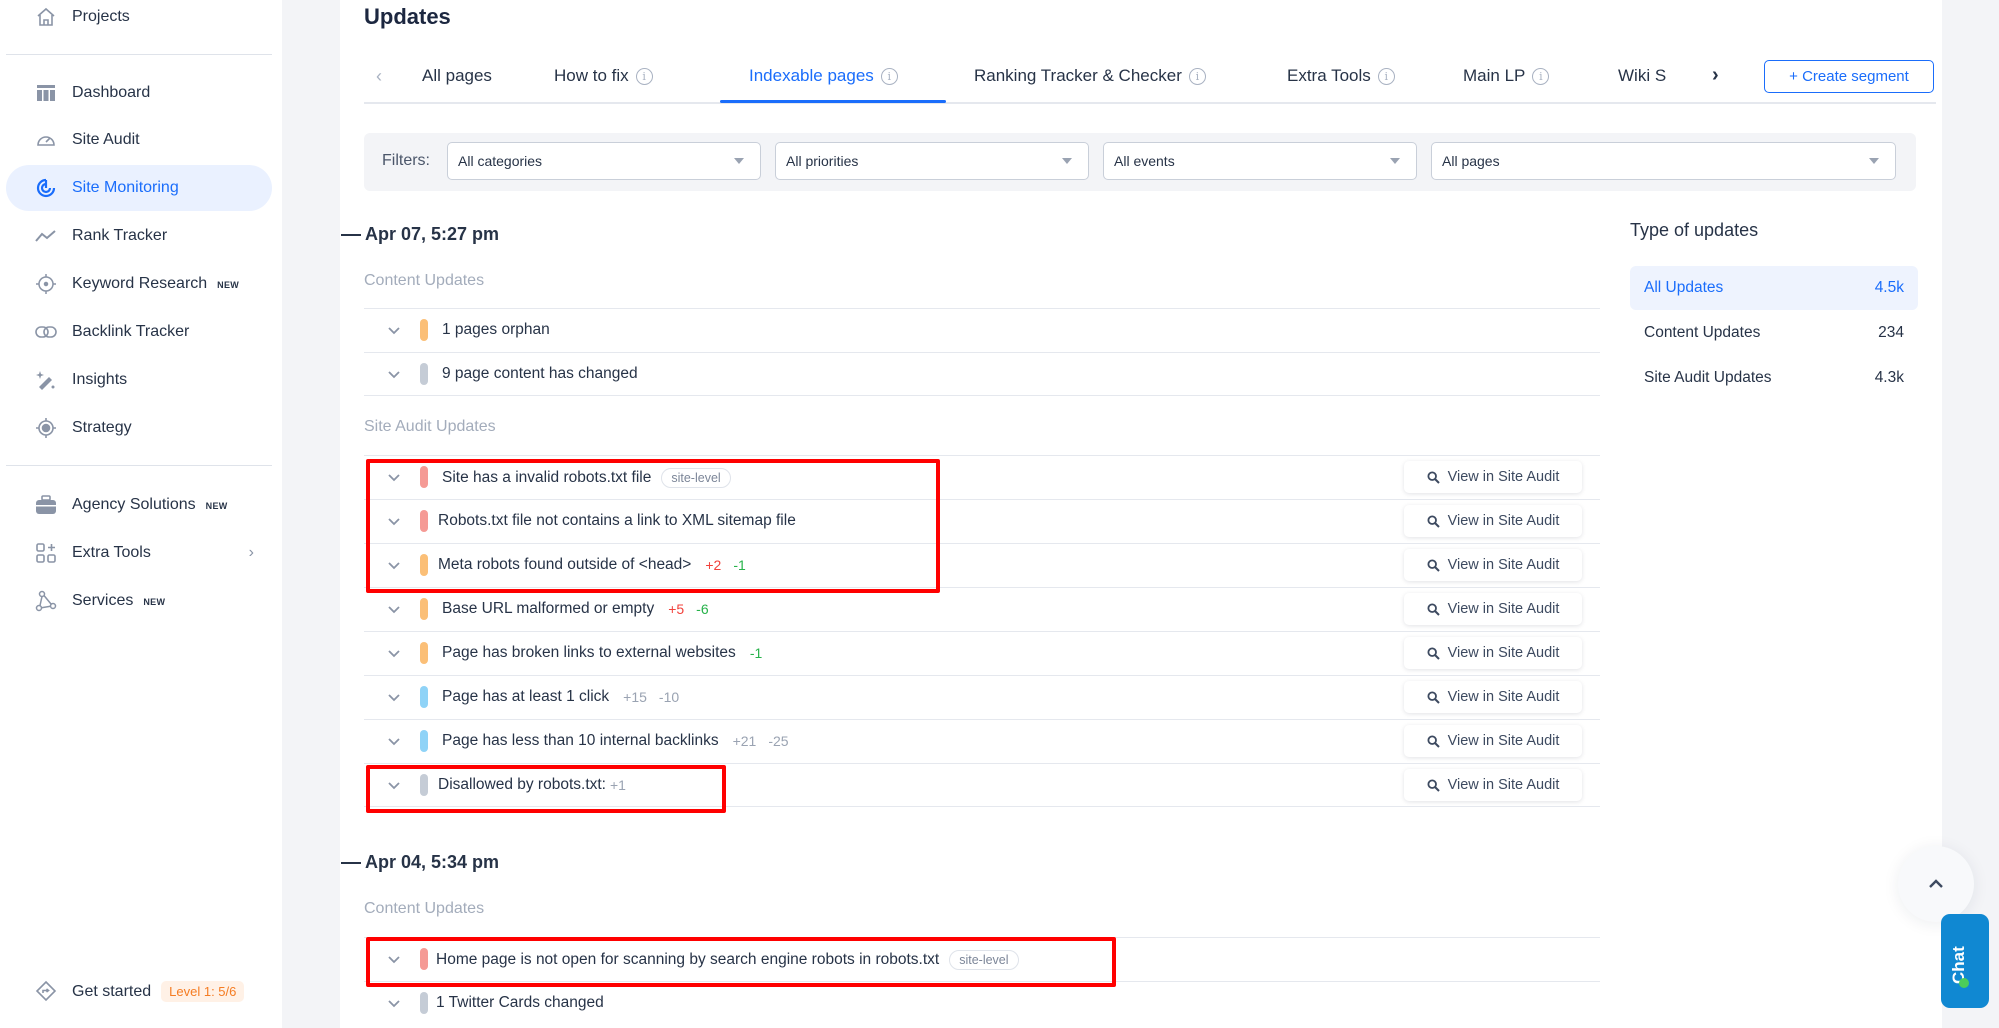 Image resolution: width=1999 pixels, height=1028 pixels. I want to click on create-segment-button: + Create segment, so click(1849, 76).